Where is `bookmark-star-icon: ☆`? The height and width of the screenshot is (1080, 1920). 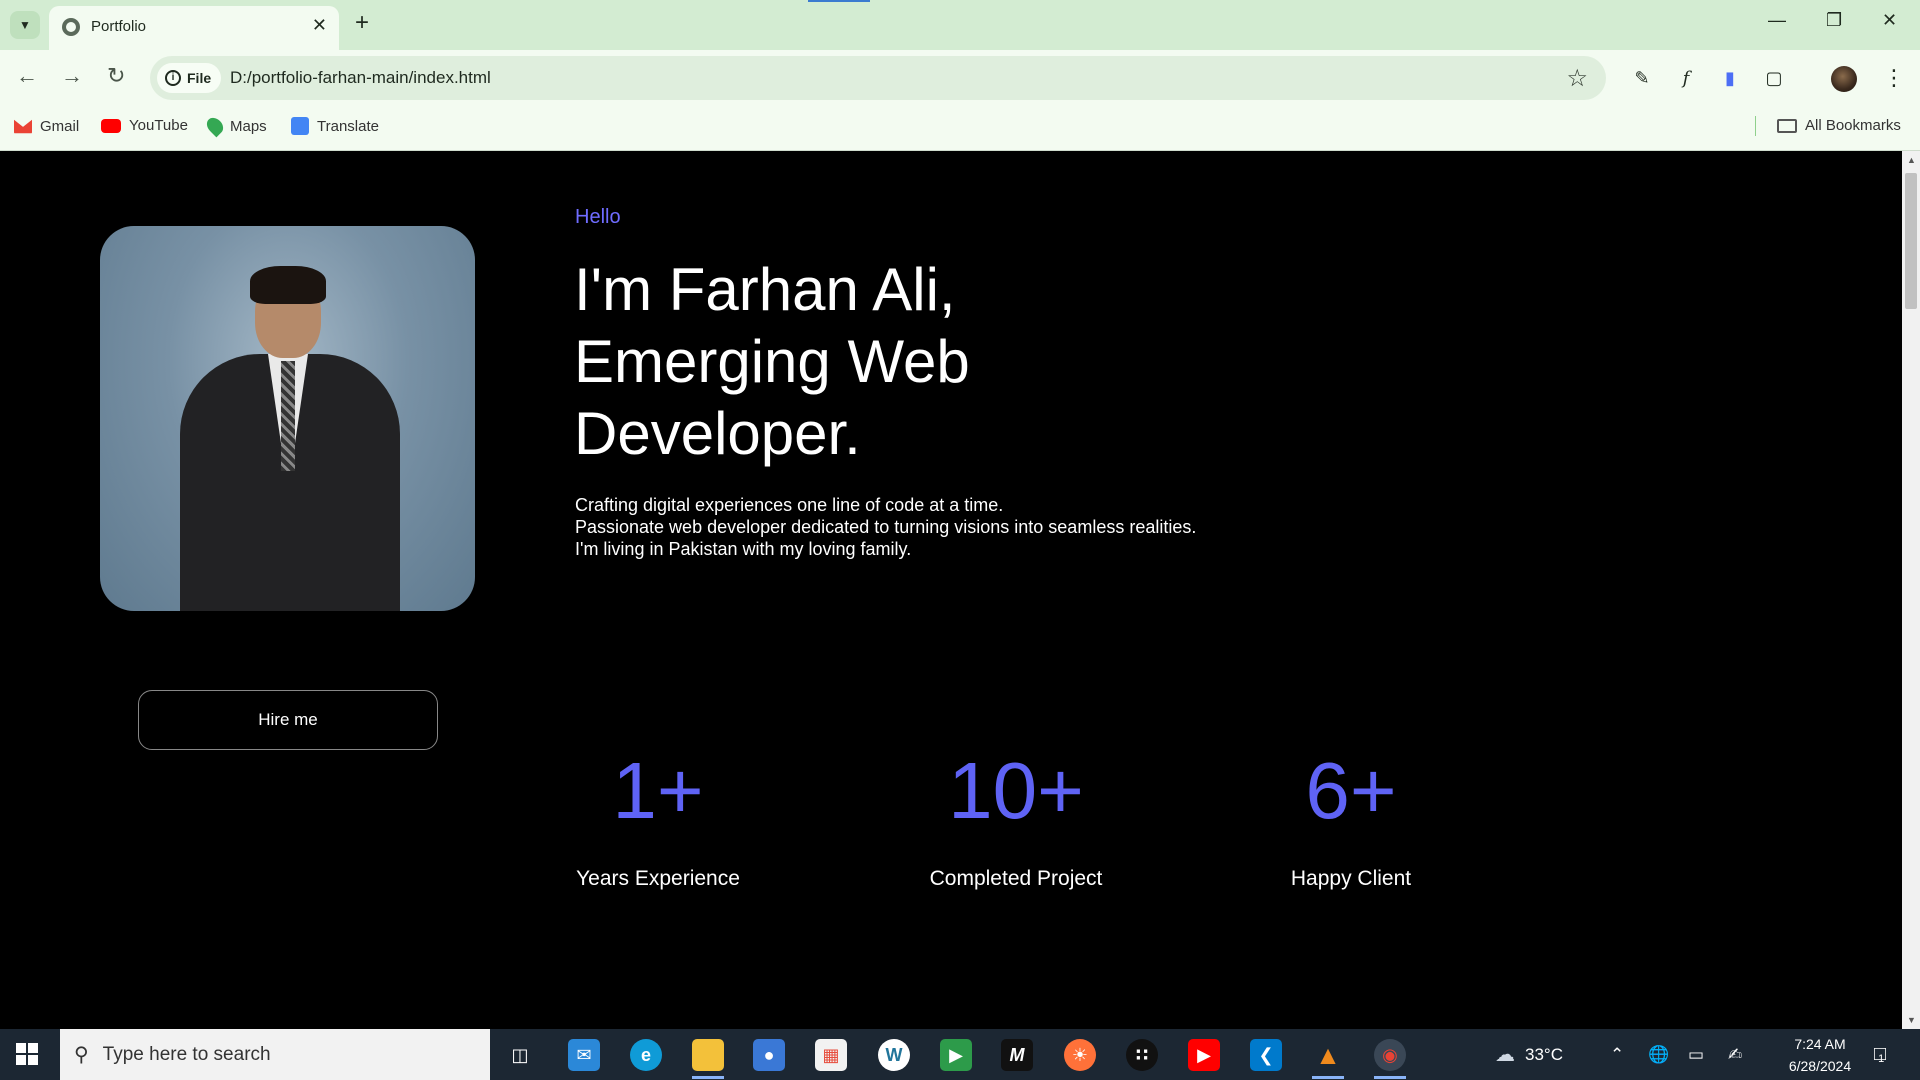 bookmark-star-icon: ☆ is located at coordinates (1577, 78).